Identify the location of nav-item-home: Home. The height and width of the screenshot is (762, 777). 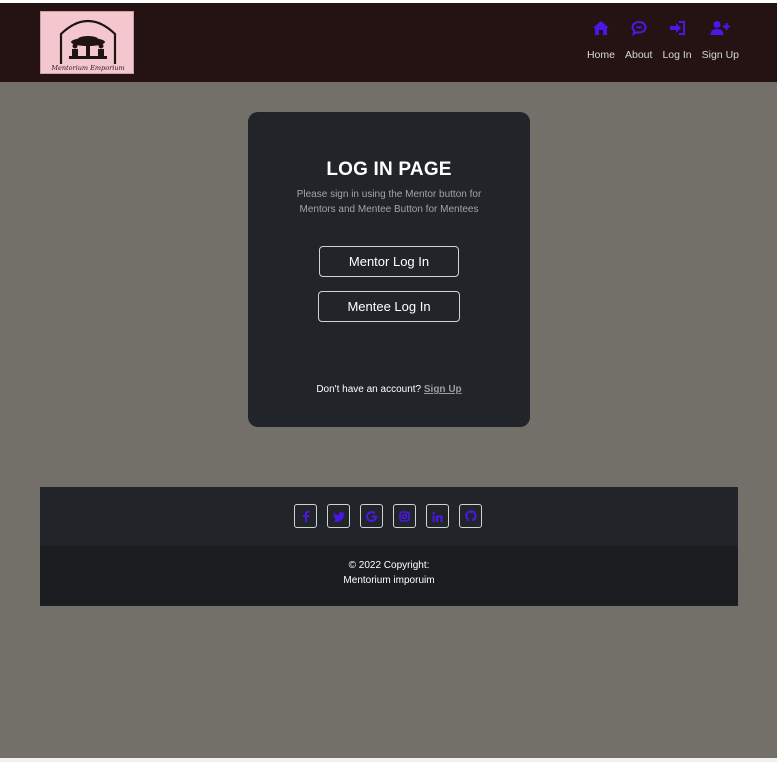
(601, 39).